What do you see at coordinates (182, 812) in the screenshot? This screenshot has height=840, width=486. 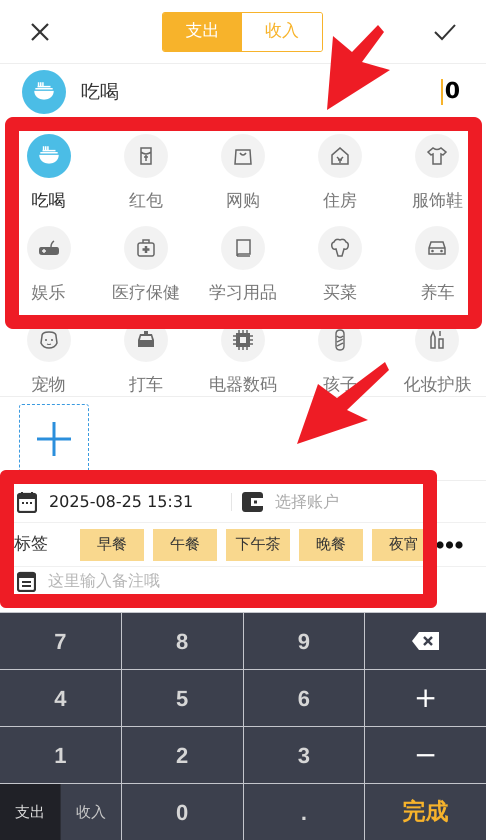 I see `number-key: 0` at bounding box center [182, 812].